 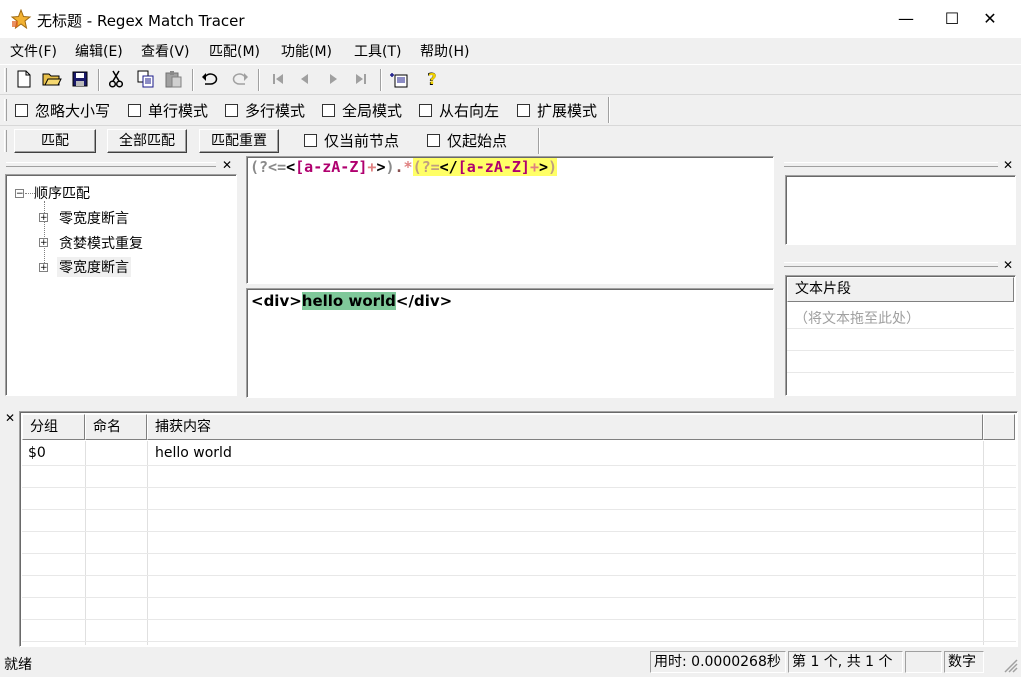 What do you see at coordinates (399, 79) in the screenshot?
I see `insert-icon` at bounding box center [399, 79].